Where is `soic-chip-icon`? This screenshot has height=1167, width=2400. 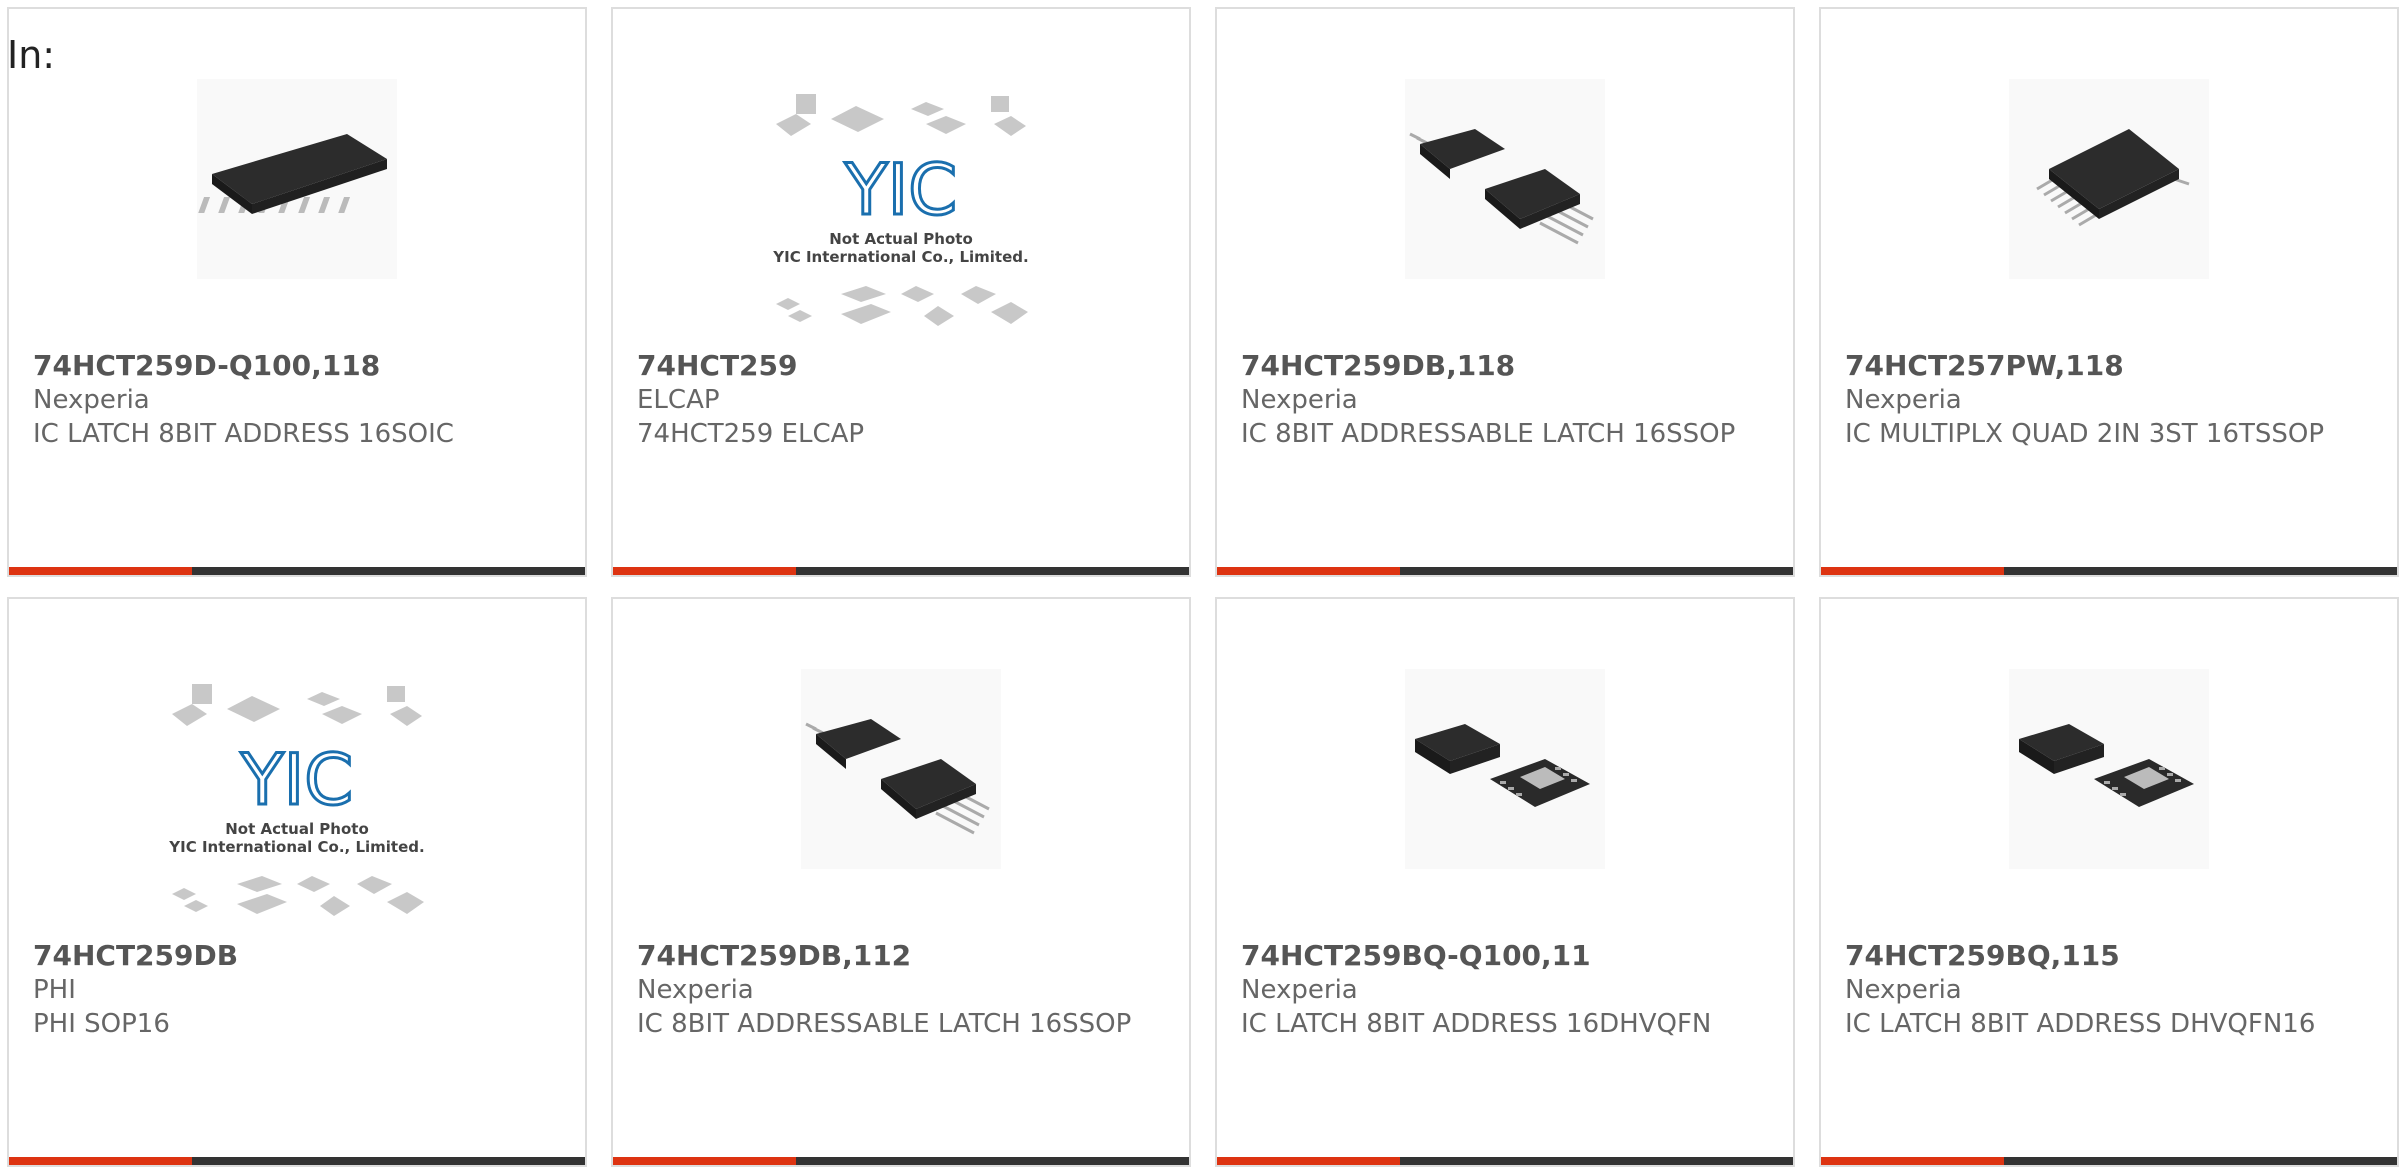
soic-chip-icon is located at coordinates (297, 179).